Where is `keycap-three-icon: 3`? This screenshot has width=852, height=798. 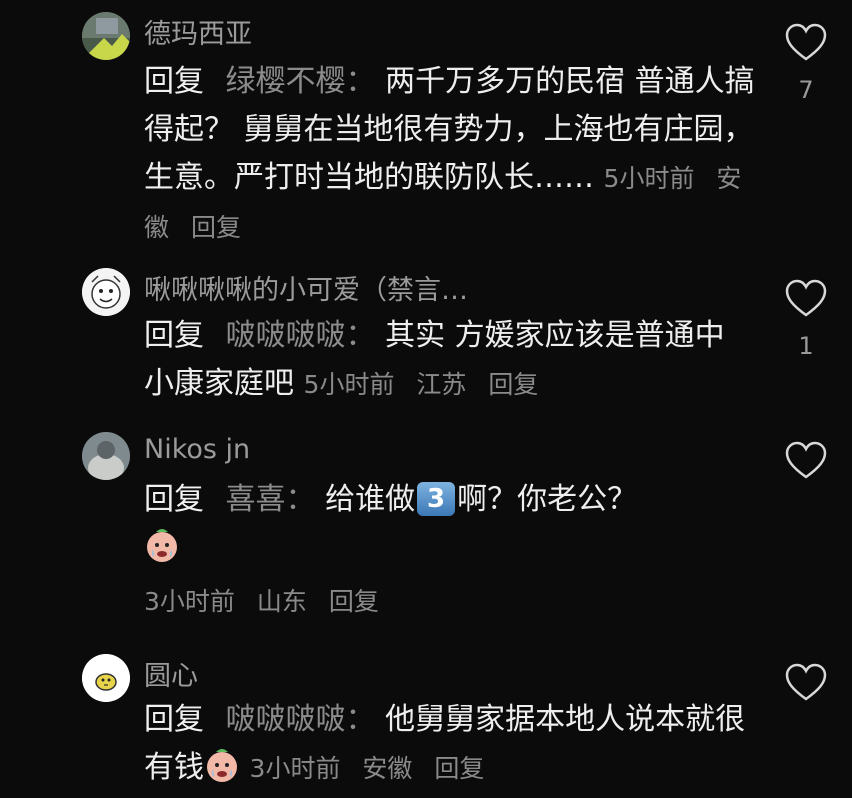 keycap-three-icon: 3 is located at coordinates (436, 499).